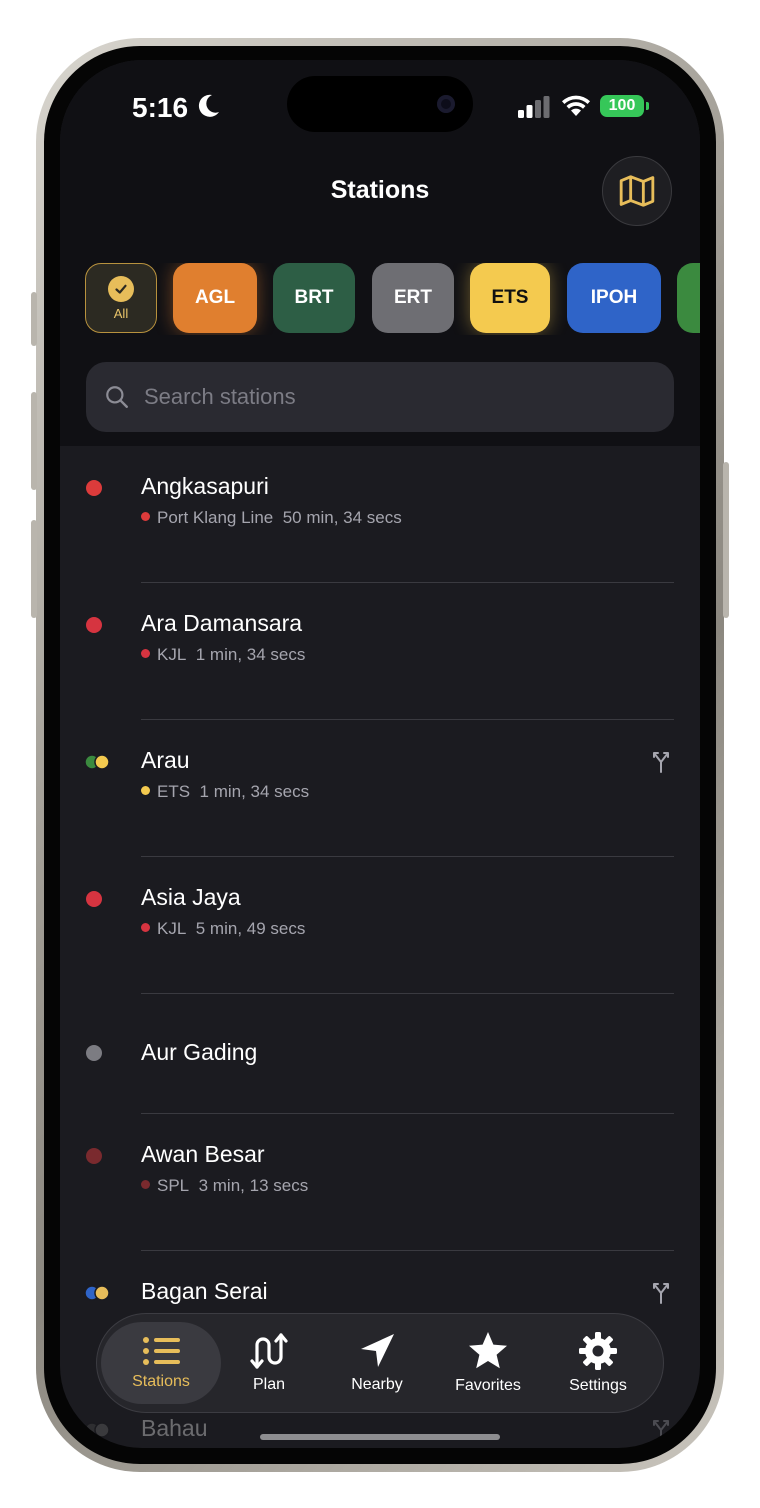 The width and height of the screenshot is (760, 1508). I want to click on list-item: Asia Jaya KJL 5 min, 49 secs, so click(380, 925).